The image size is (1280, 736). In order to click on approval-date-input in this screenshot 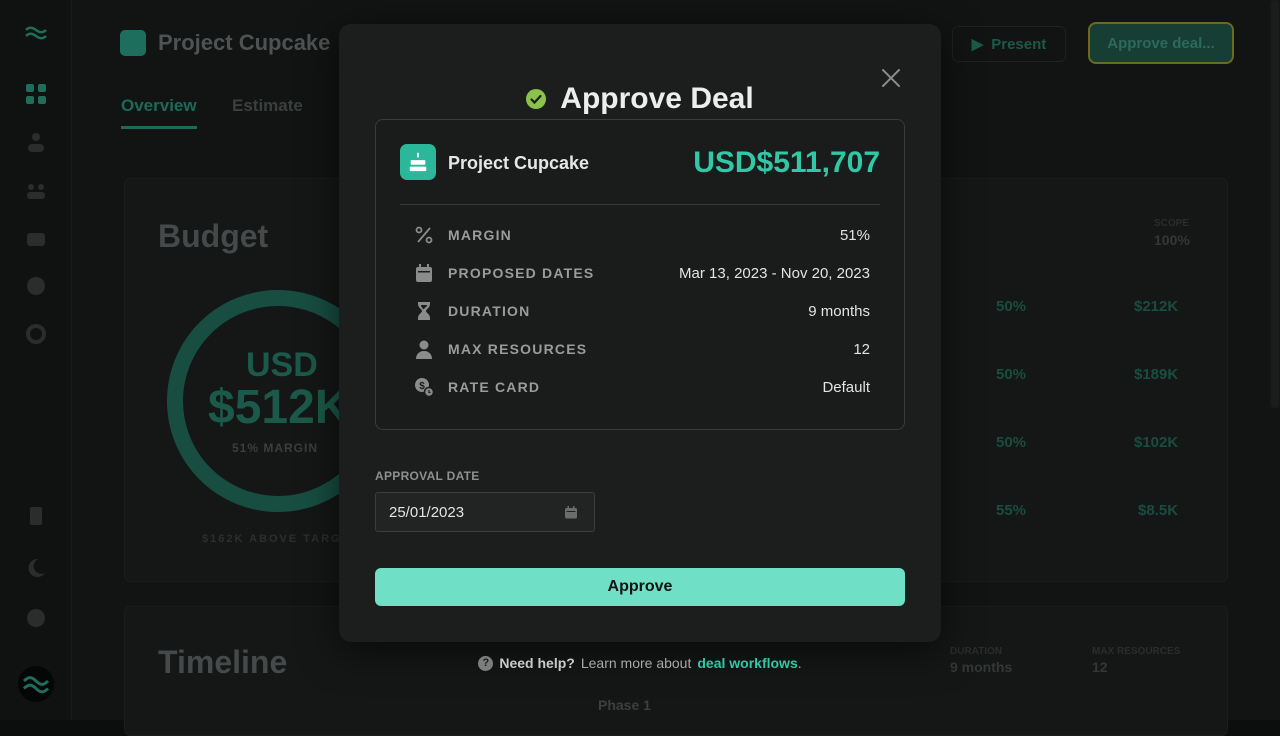, I will do `click(469, 512)`.